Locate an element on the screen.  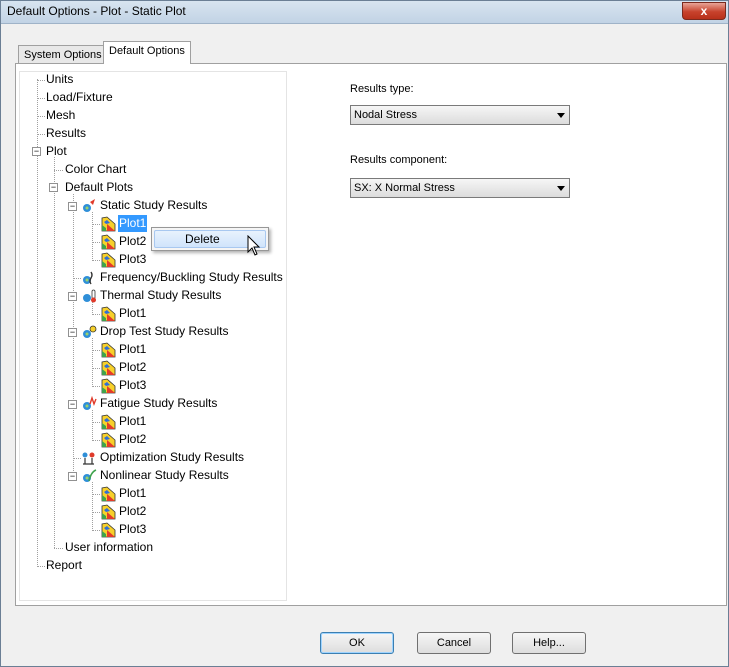
tree-item-drop-test-study: Drop Test Study Results is located at coordinates (164, 332).